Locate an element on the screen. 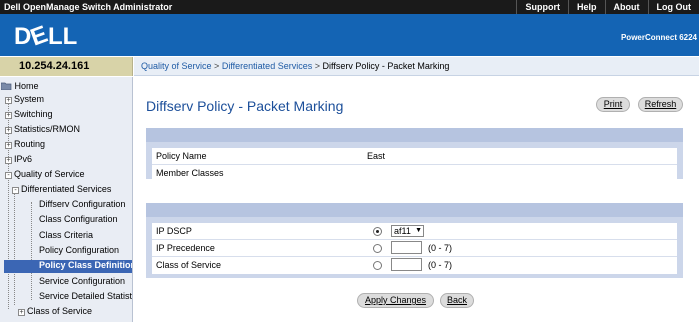 This screenshot has width=699, height=322. ip-precedence-radio is located at coordinates (377, 248).